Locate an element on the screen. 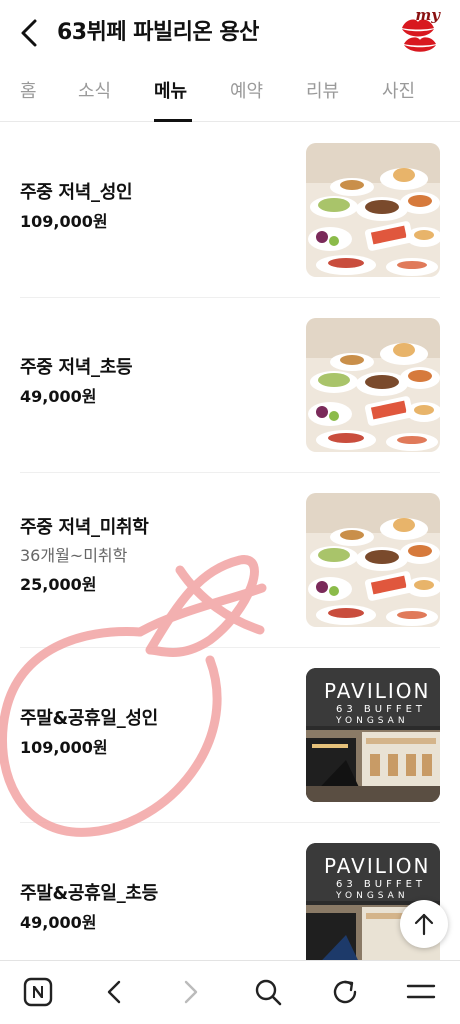 This screenshot has height=1024, width=460. menu-item-text: 주중 저녁_미취학 36개월~미취학 25,000원 is located at coordinates (155, 556).